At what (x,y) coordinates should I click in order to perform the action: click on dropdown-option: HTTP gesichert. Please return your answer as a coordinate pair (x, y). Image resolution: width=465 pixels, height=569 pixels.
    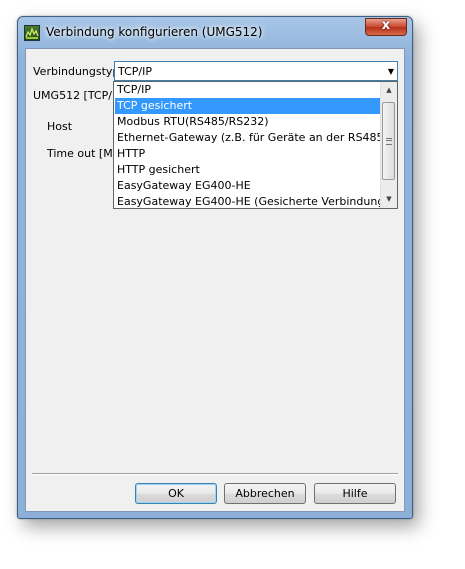
    Looking at the image, I should click on (248, 170).